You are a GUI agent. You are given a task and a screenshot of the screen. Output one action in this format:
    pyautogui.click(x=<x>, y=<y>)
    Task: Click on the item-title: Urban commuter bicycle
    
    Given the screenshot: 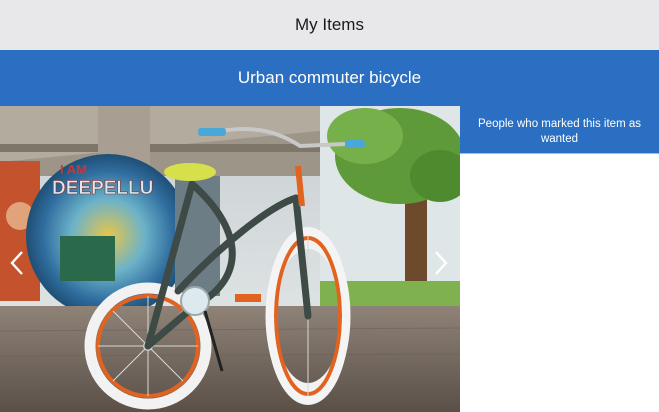 What is the action you would take?
    pyautogui.click(x=329, y=77)
    